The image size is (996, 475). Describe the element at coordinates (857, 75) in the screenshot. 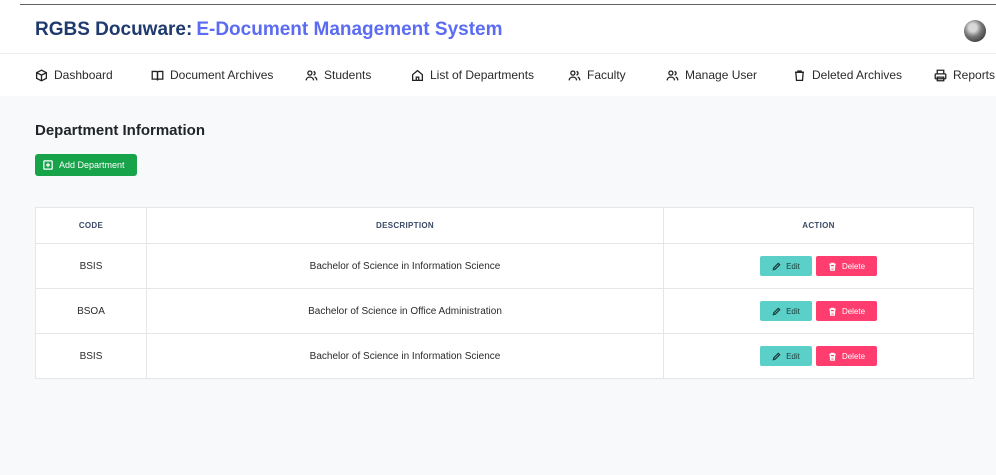

I see `nav-item-label: Deleted Archives` at that location.